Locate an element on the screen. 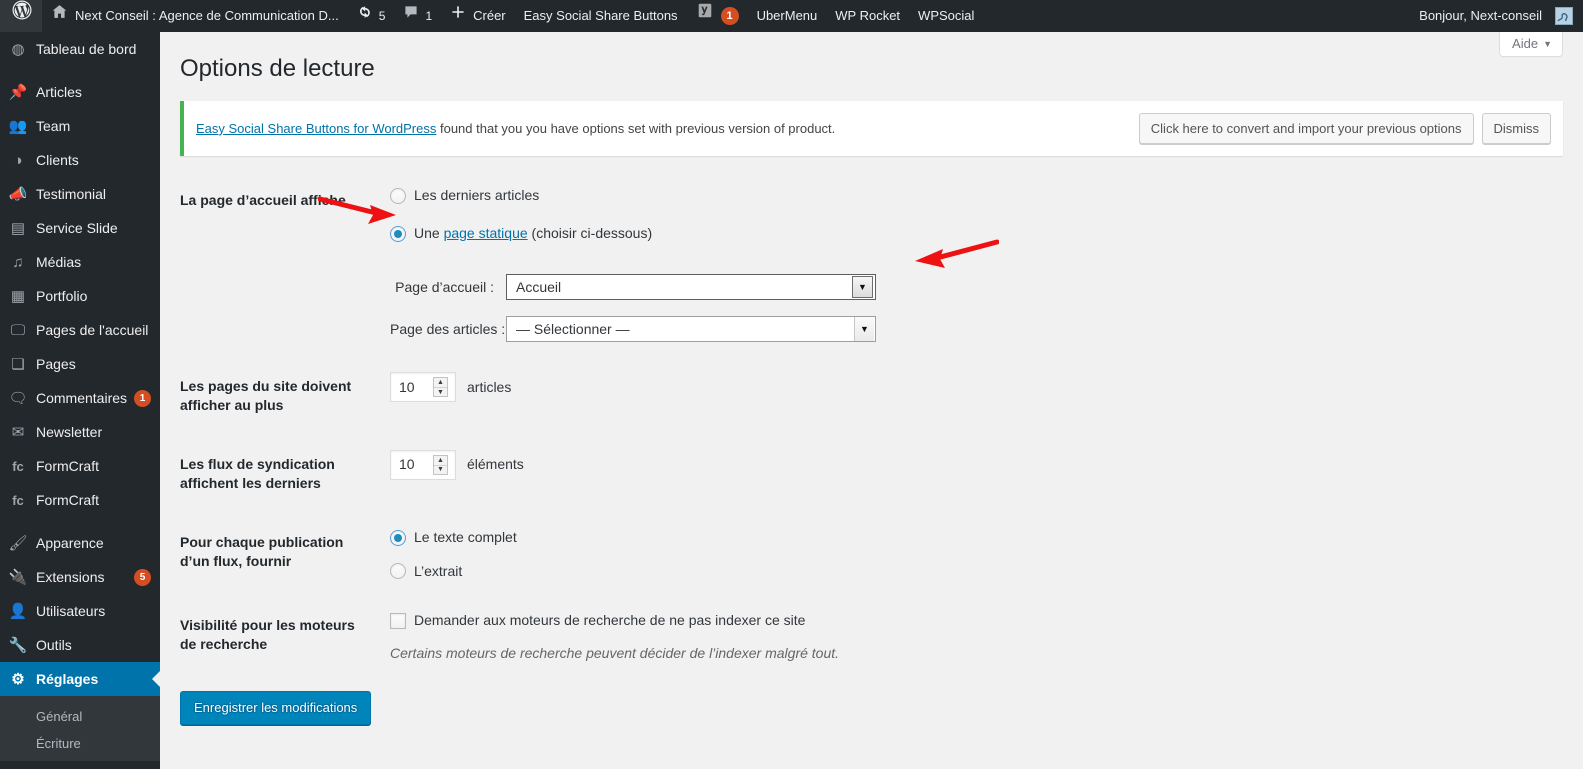  posts-per-page-input: 10 ▲ ▼ is located at coordinates (423, 387).